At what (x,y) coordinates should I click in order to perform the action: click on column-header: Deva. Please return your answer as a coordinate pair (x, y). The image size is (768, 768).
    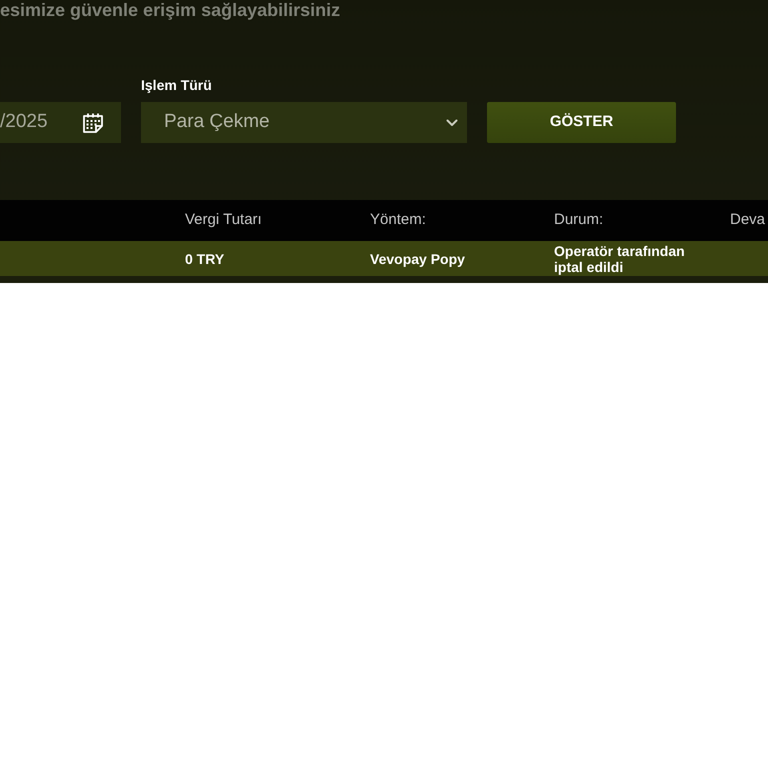
    Looking at the image, I should click on (748, 220).